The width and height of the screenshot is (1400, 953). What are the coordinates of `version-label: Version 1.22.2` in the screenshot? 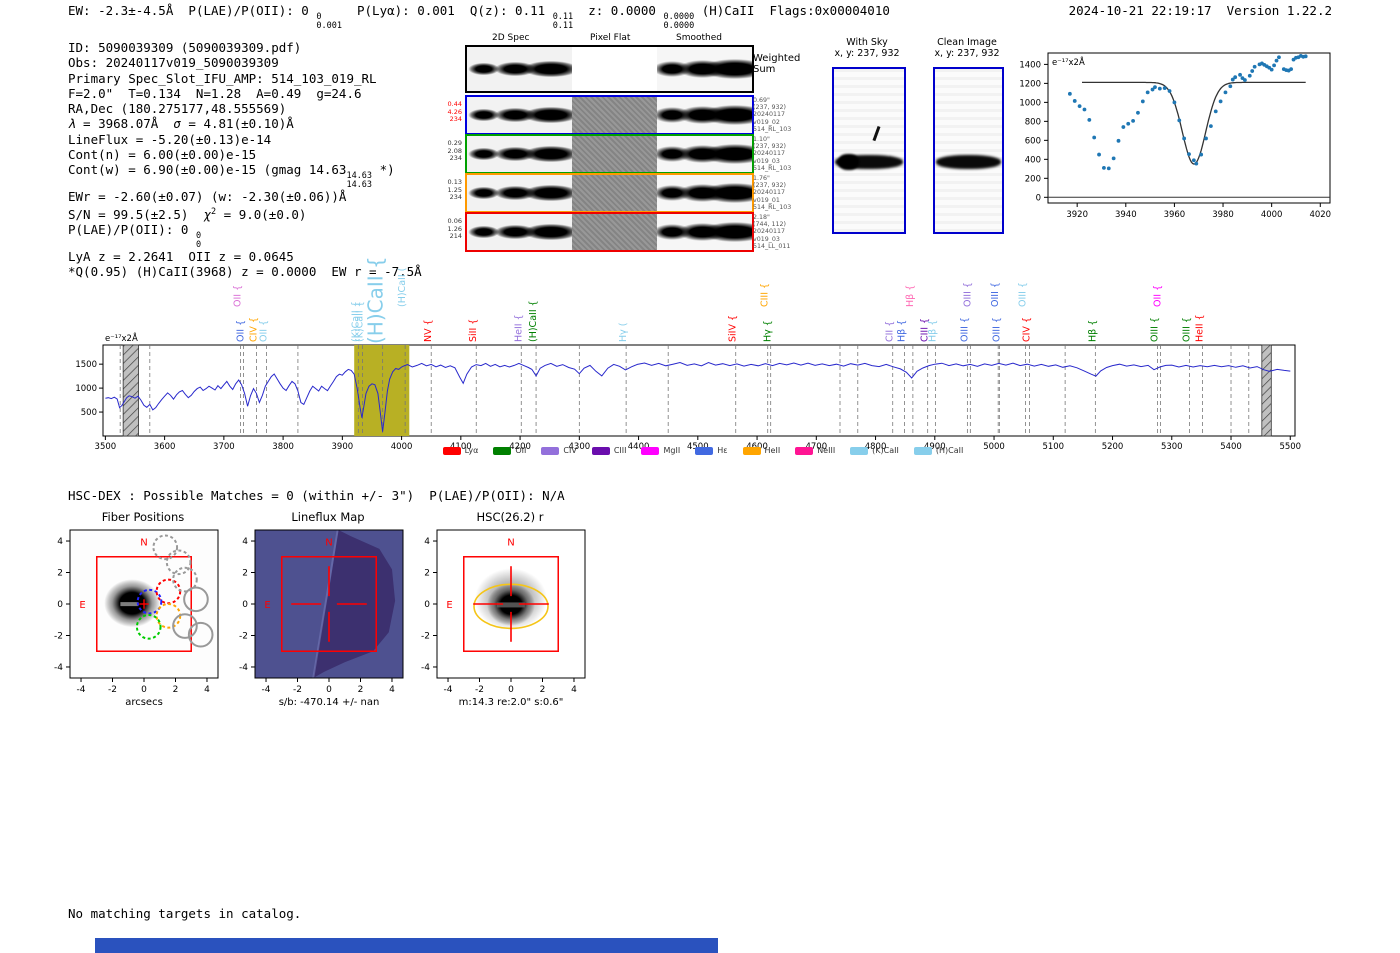 It's located at (1279, 10).